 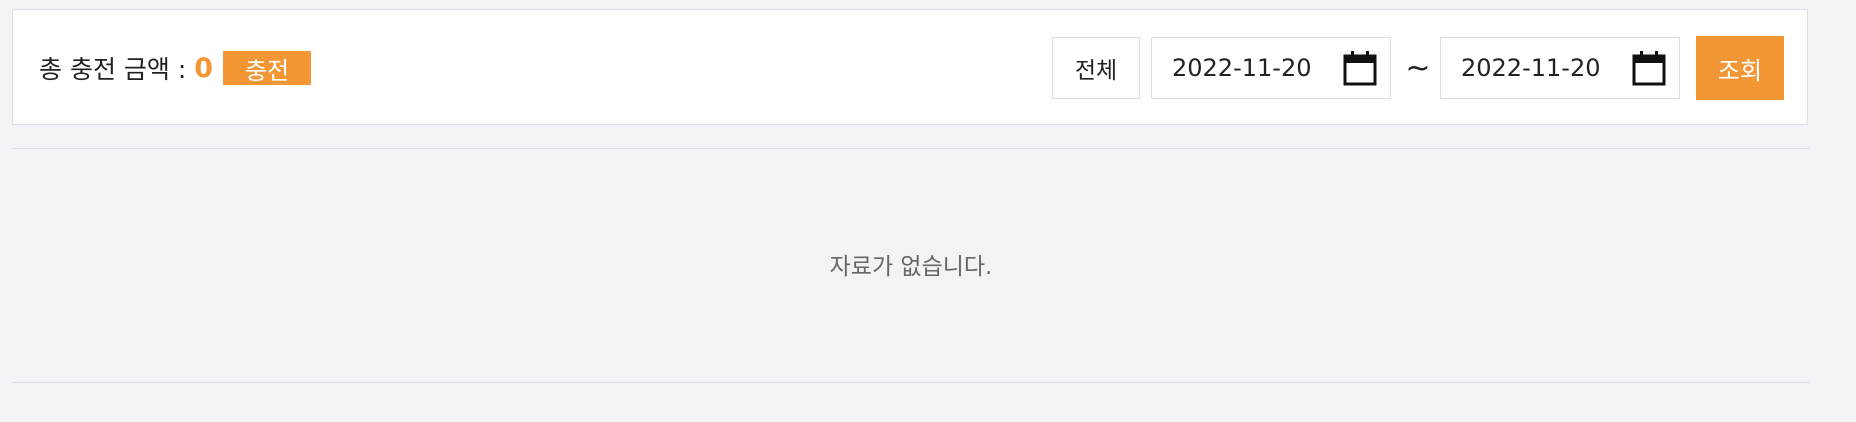 What do you see at coordinates (1242, 68) in the screenshot?
I see `start-date-value: 2022-11-20` at bounding box center [1242, 68].